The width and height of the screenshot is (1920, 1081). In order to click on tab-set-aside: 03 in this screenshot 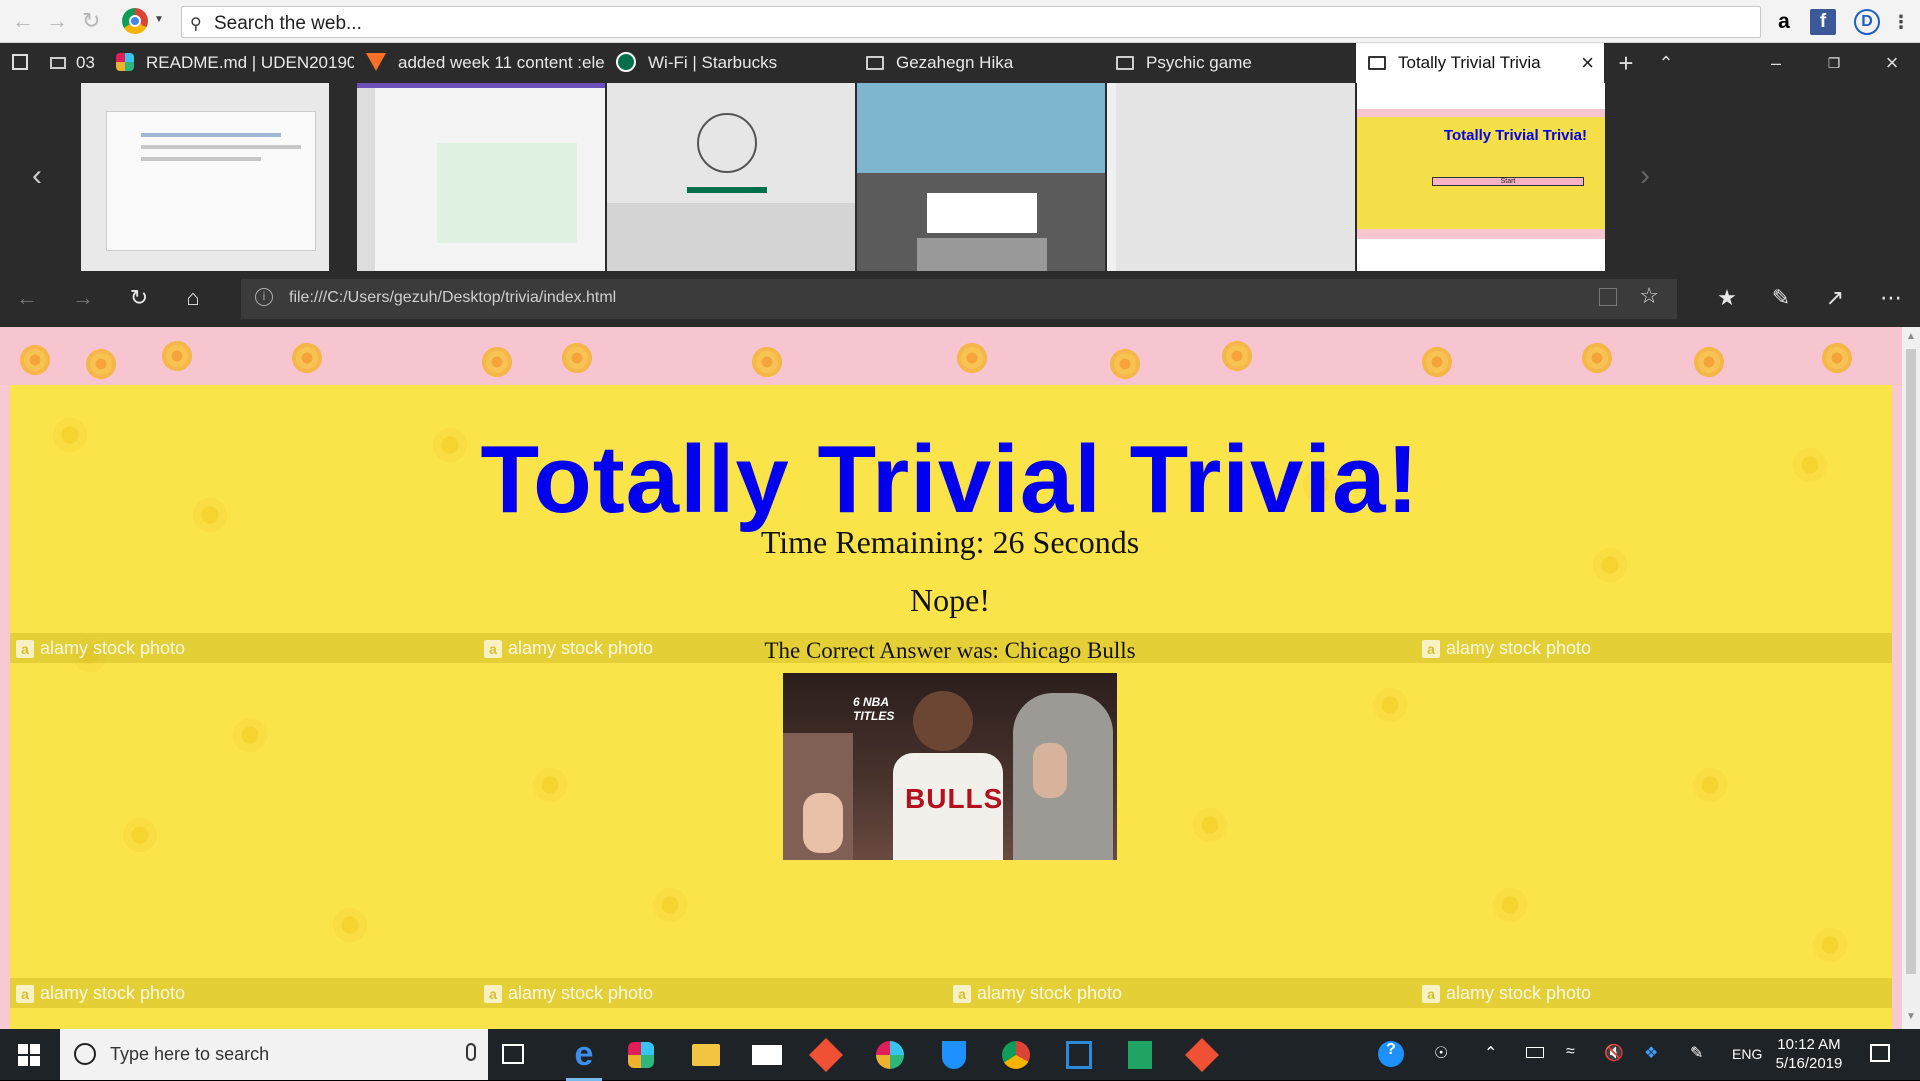, I will do `click(75, 63)`.